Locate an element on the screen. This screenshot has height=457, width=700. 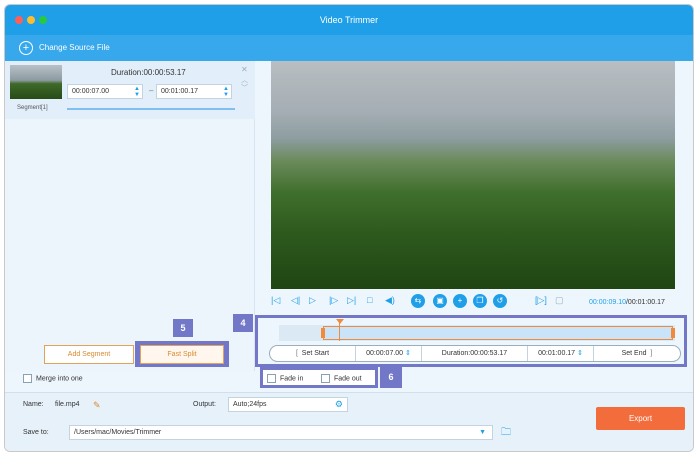
skip-start-icon: |◁ is located at coordinates (275, 300).